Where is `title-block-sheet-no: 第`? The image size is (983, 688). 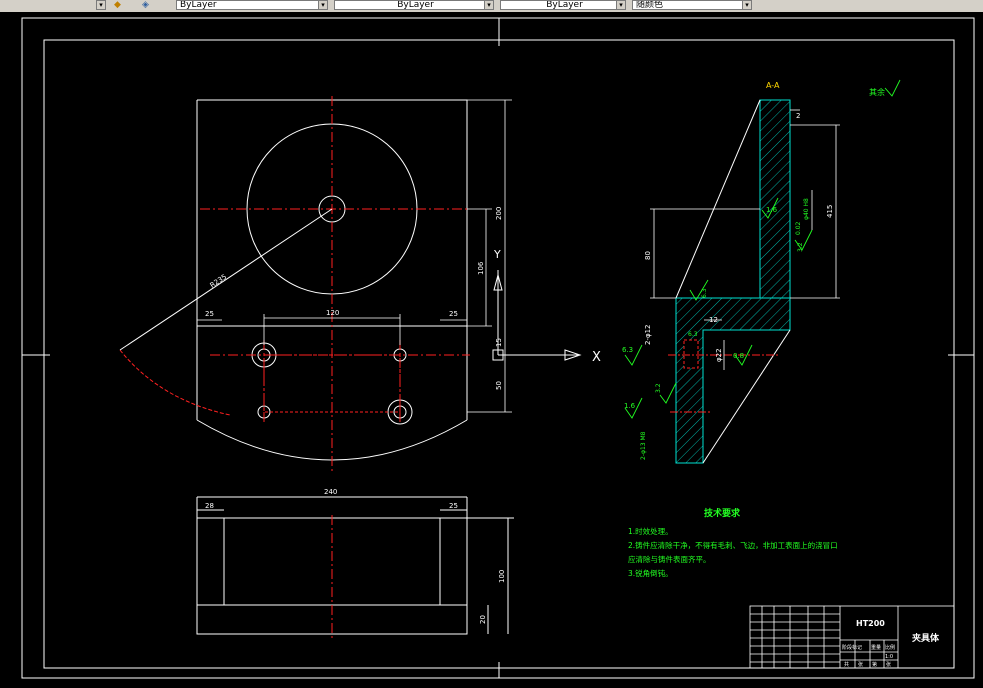 title-block-sheet-no: 第 is located at coordinates (874, 664).